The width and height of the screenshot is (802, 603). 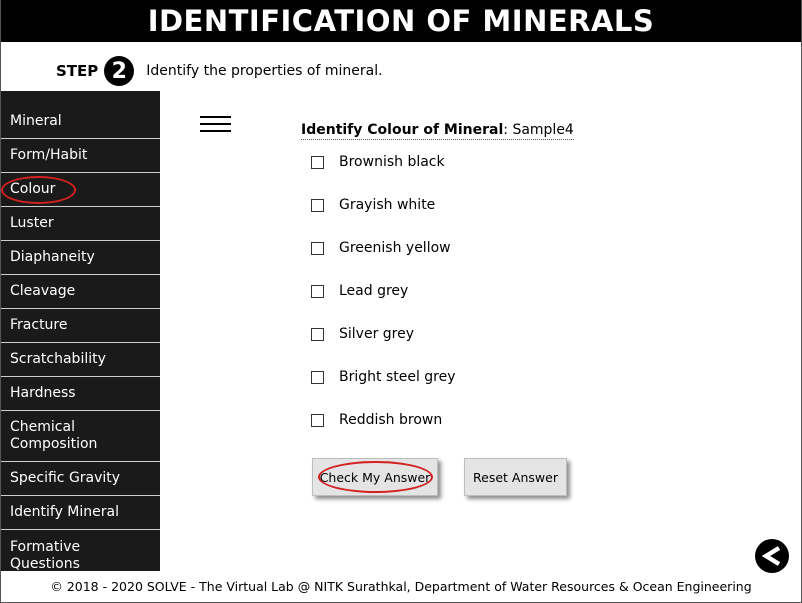 What do you see at coordinates (80, 551) in the screenshot?
I see `sidebar-item-formative-questions: Formative Questions` at bounding box center [80, 551].